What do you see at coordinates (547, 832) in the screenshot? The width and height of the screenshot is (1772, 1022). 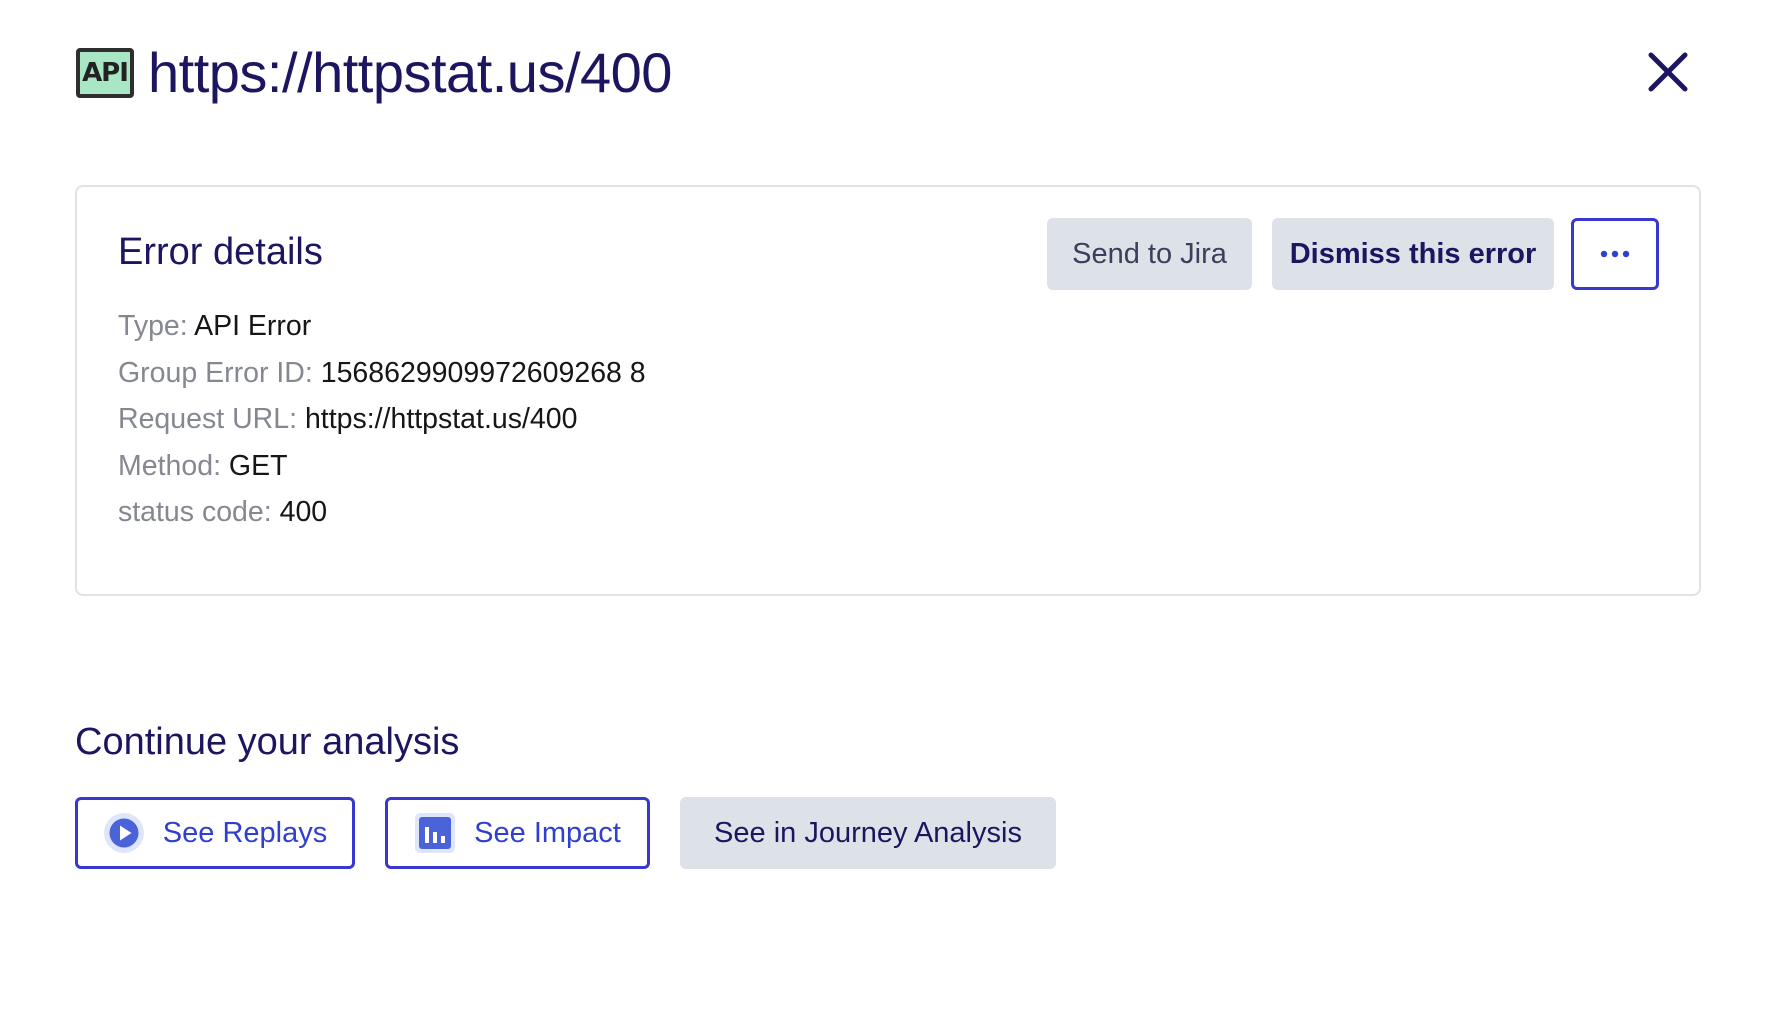 I see `see-impact-label: See Impact` at bounding box center [547, 832].